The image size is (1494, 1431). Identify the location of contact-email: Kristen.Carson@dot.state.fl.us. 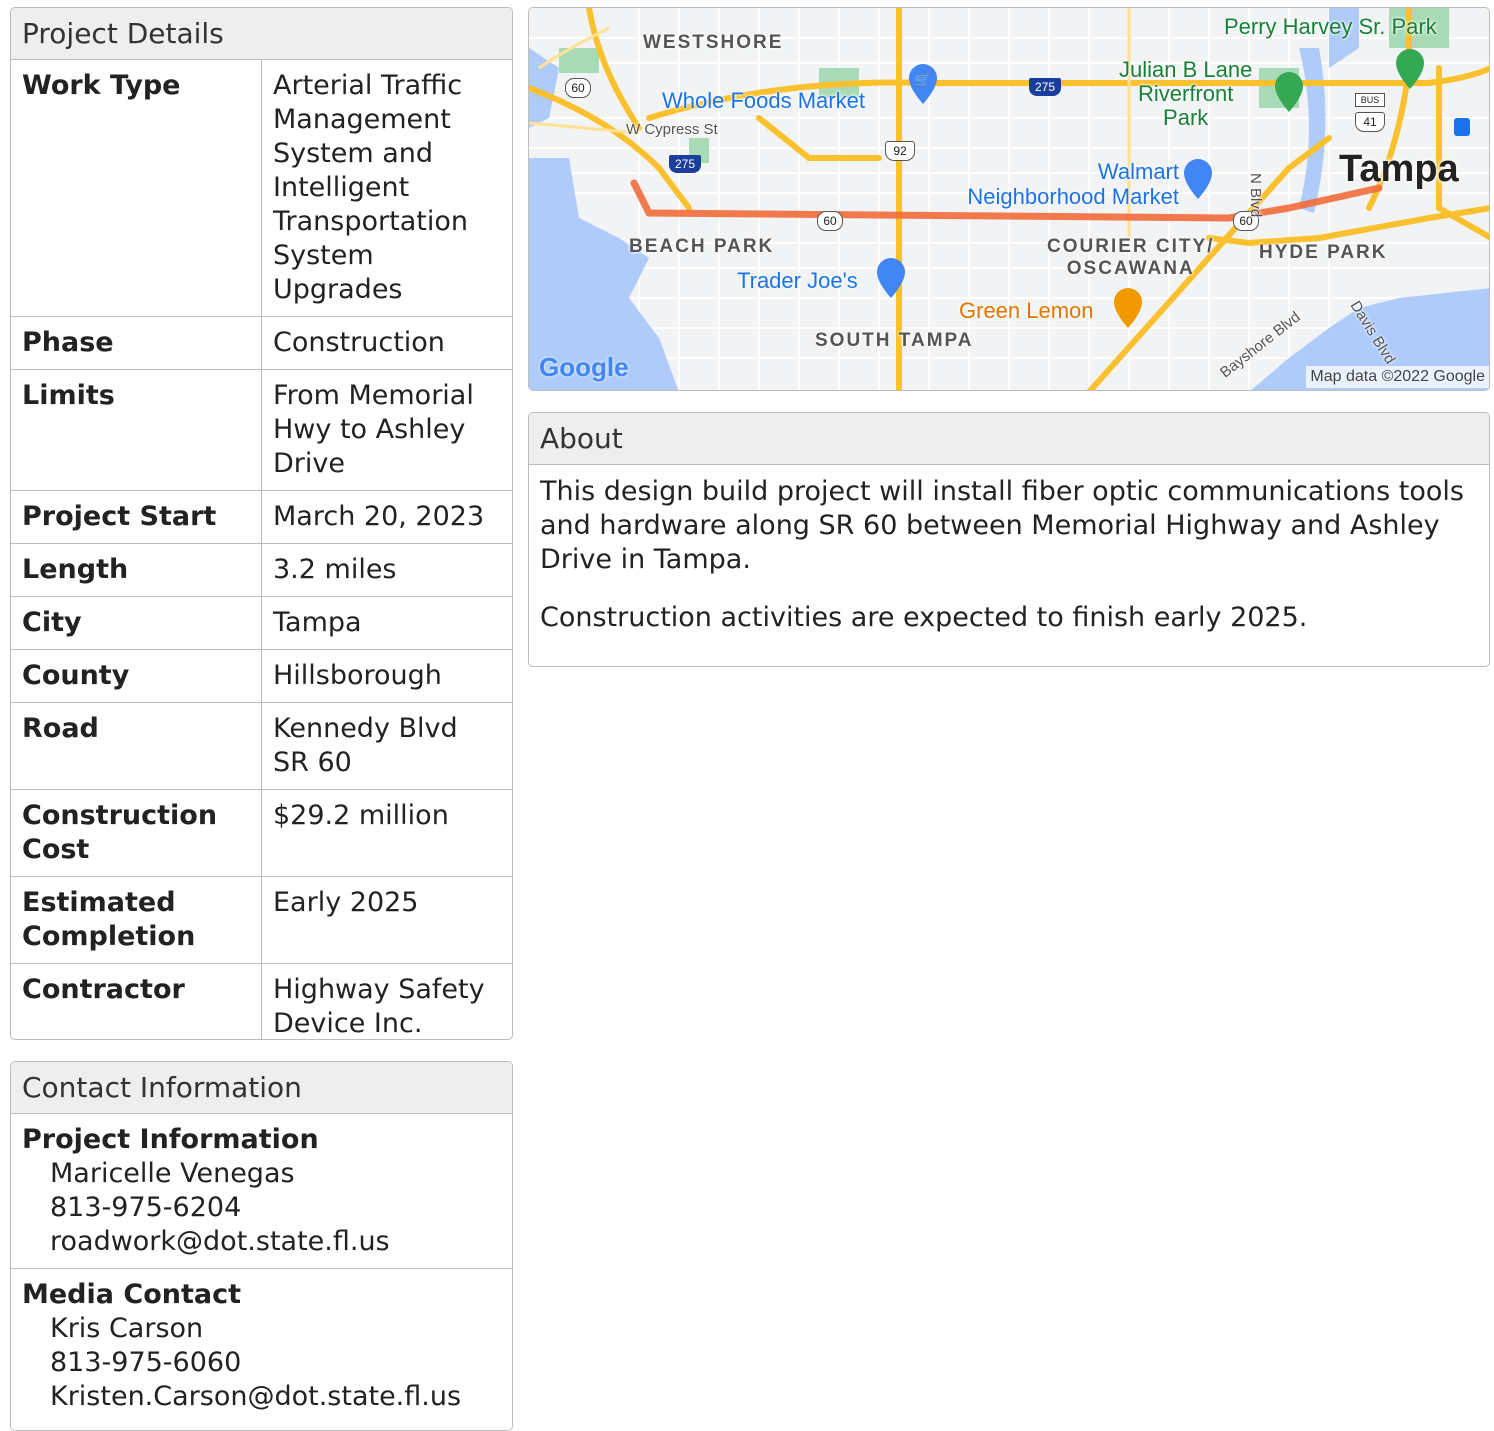
(256, 1396).